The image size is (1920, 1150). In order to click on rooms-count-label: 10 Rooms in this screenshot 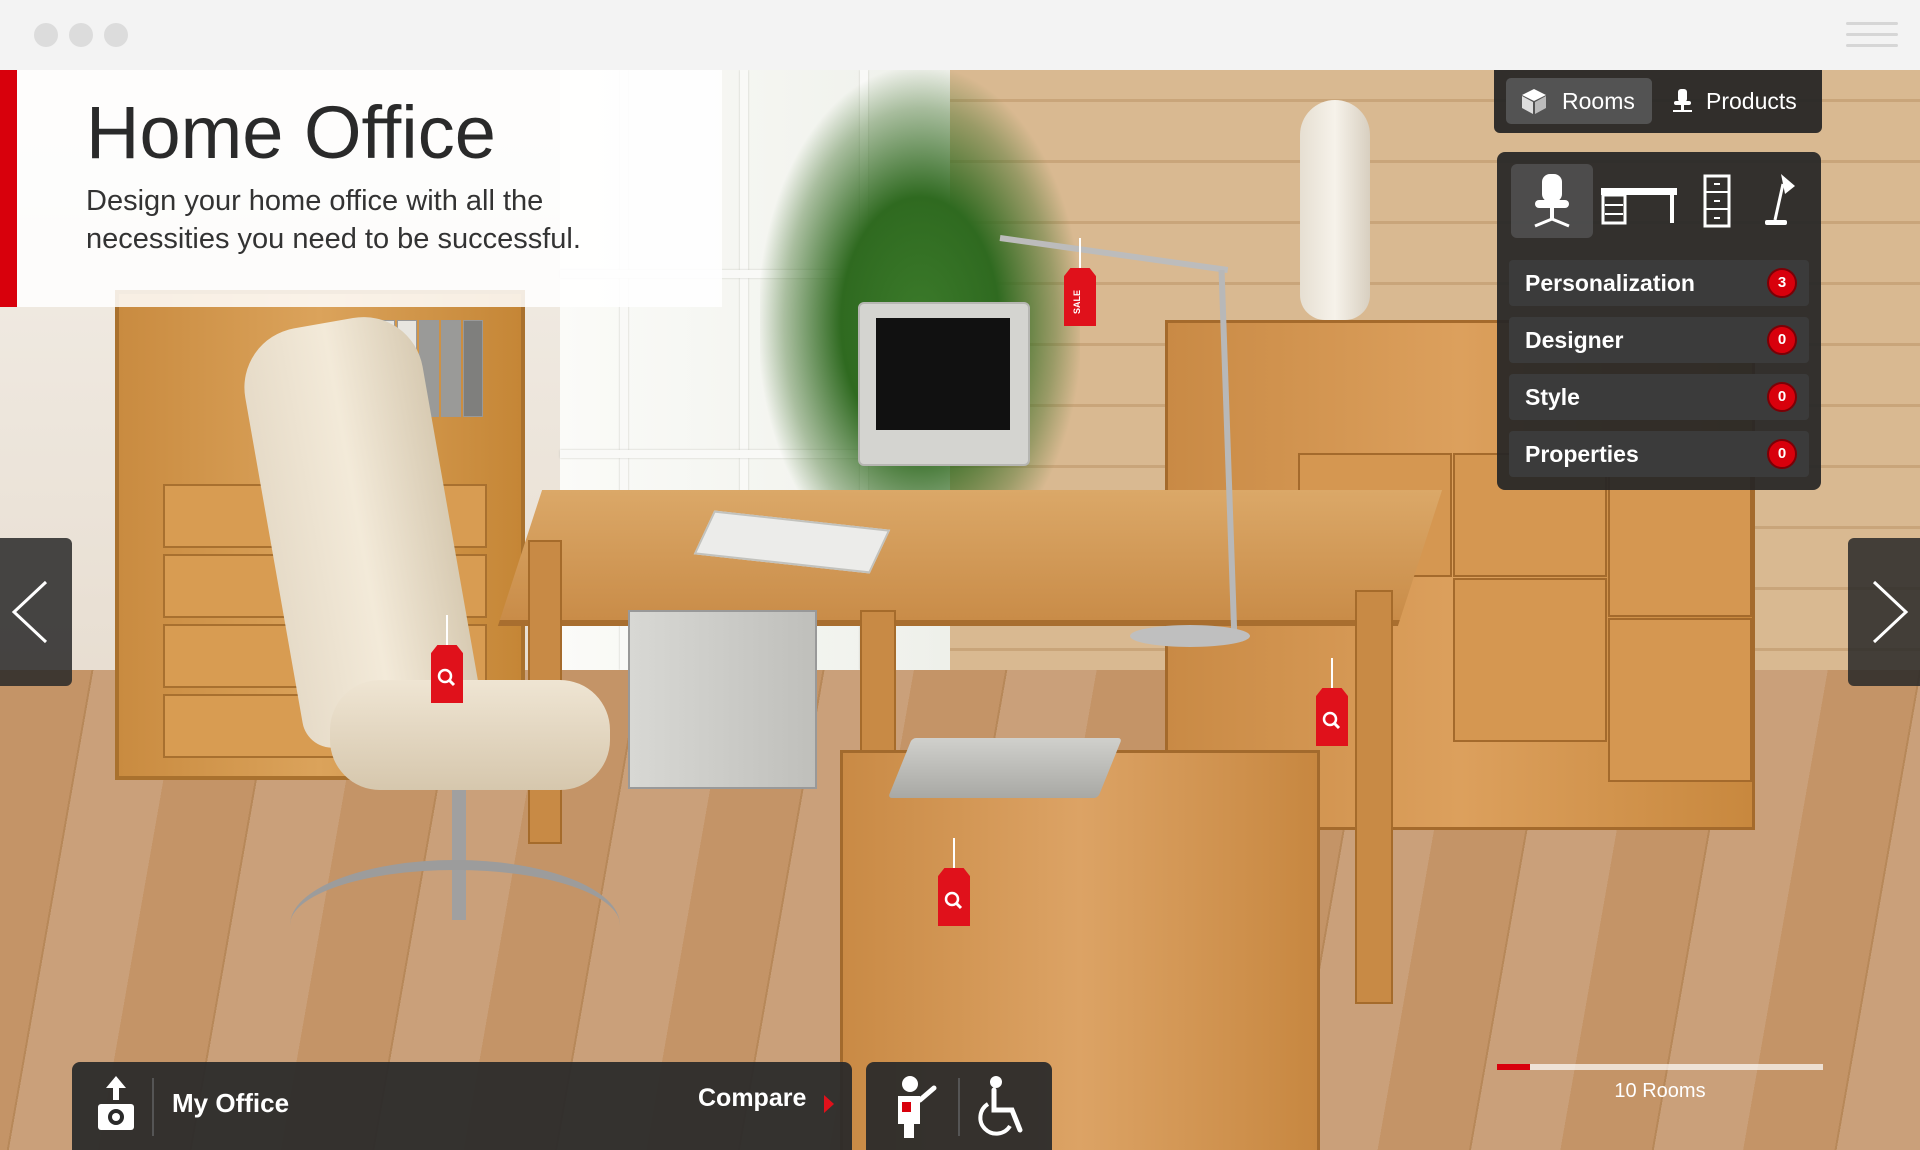, I will do `click(1660, 1091)`.